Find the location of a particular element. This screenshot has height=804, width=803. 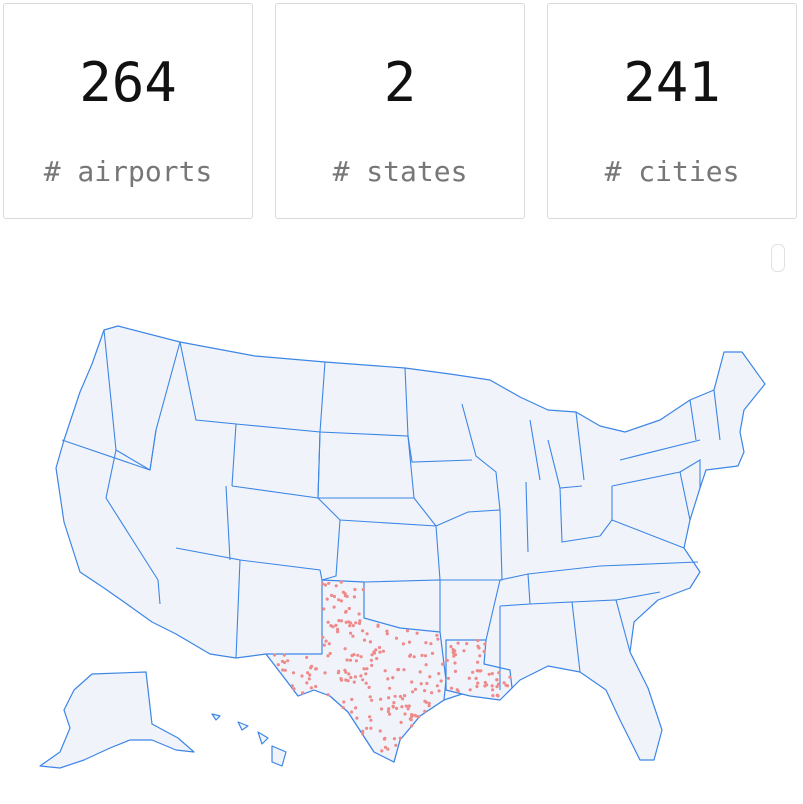

kpi-label-airports: # airports is located at coordinates (128, 171).